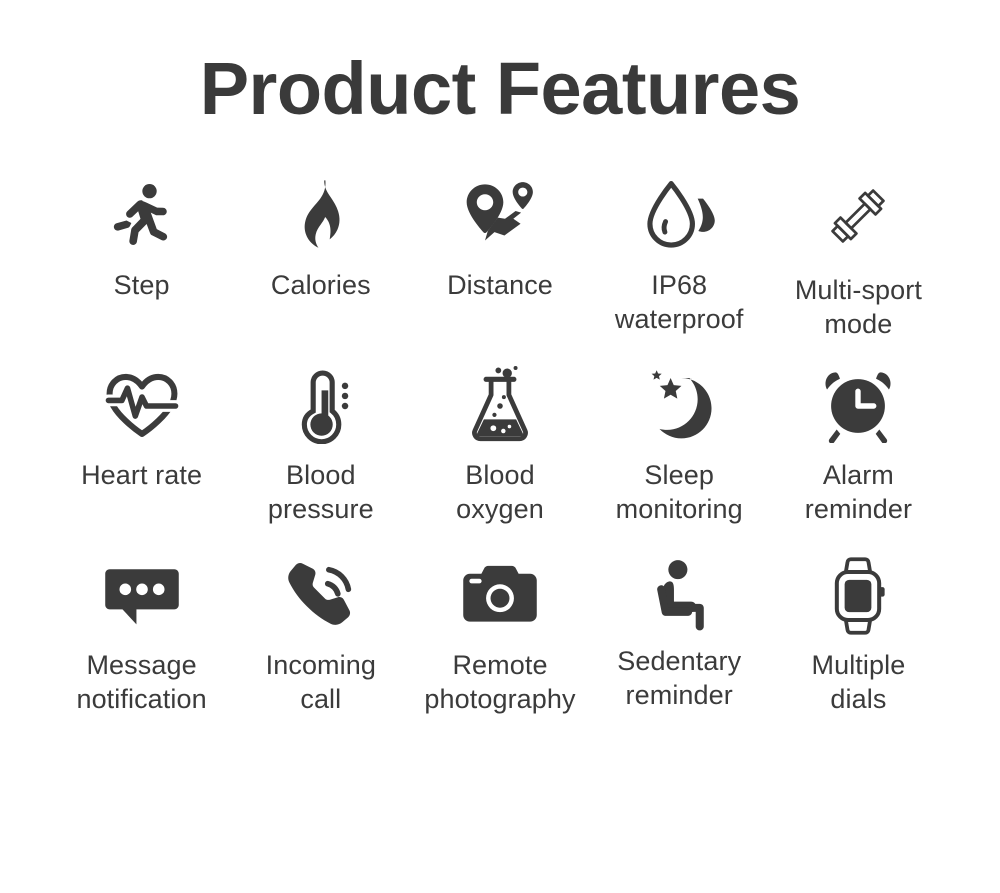  I want to click on feature-label: Step, so click(141, 285).